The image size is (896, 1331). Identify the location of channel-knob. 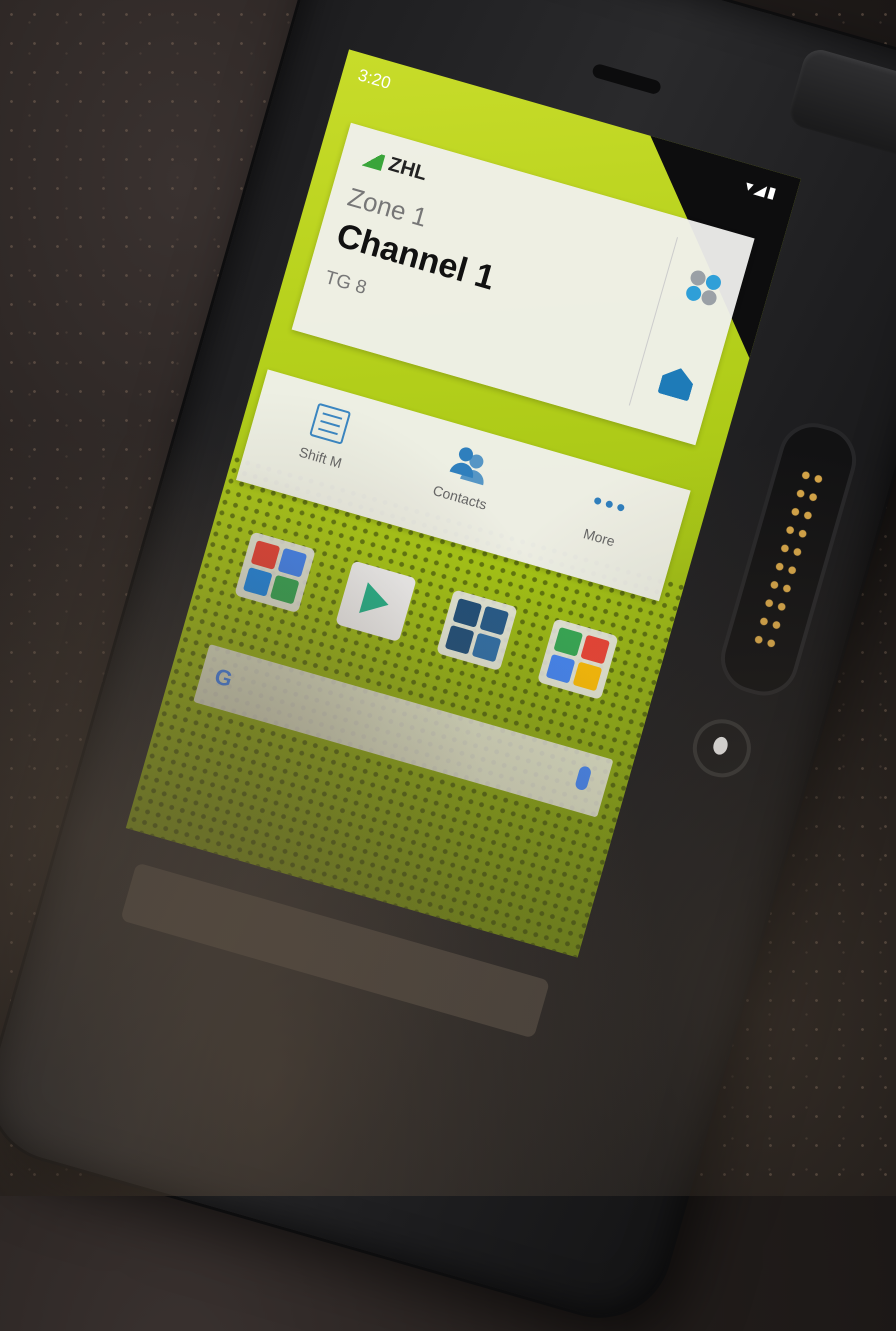
(840, 103).